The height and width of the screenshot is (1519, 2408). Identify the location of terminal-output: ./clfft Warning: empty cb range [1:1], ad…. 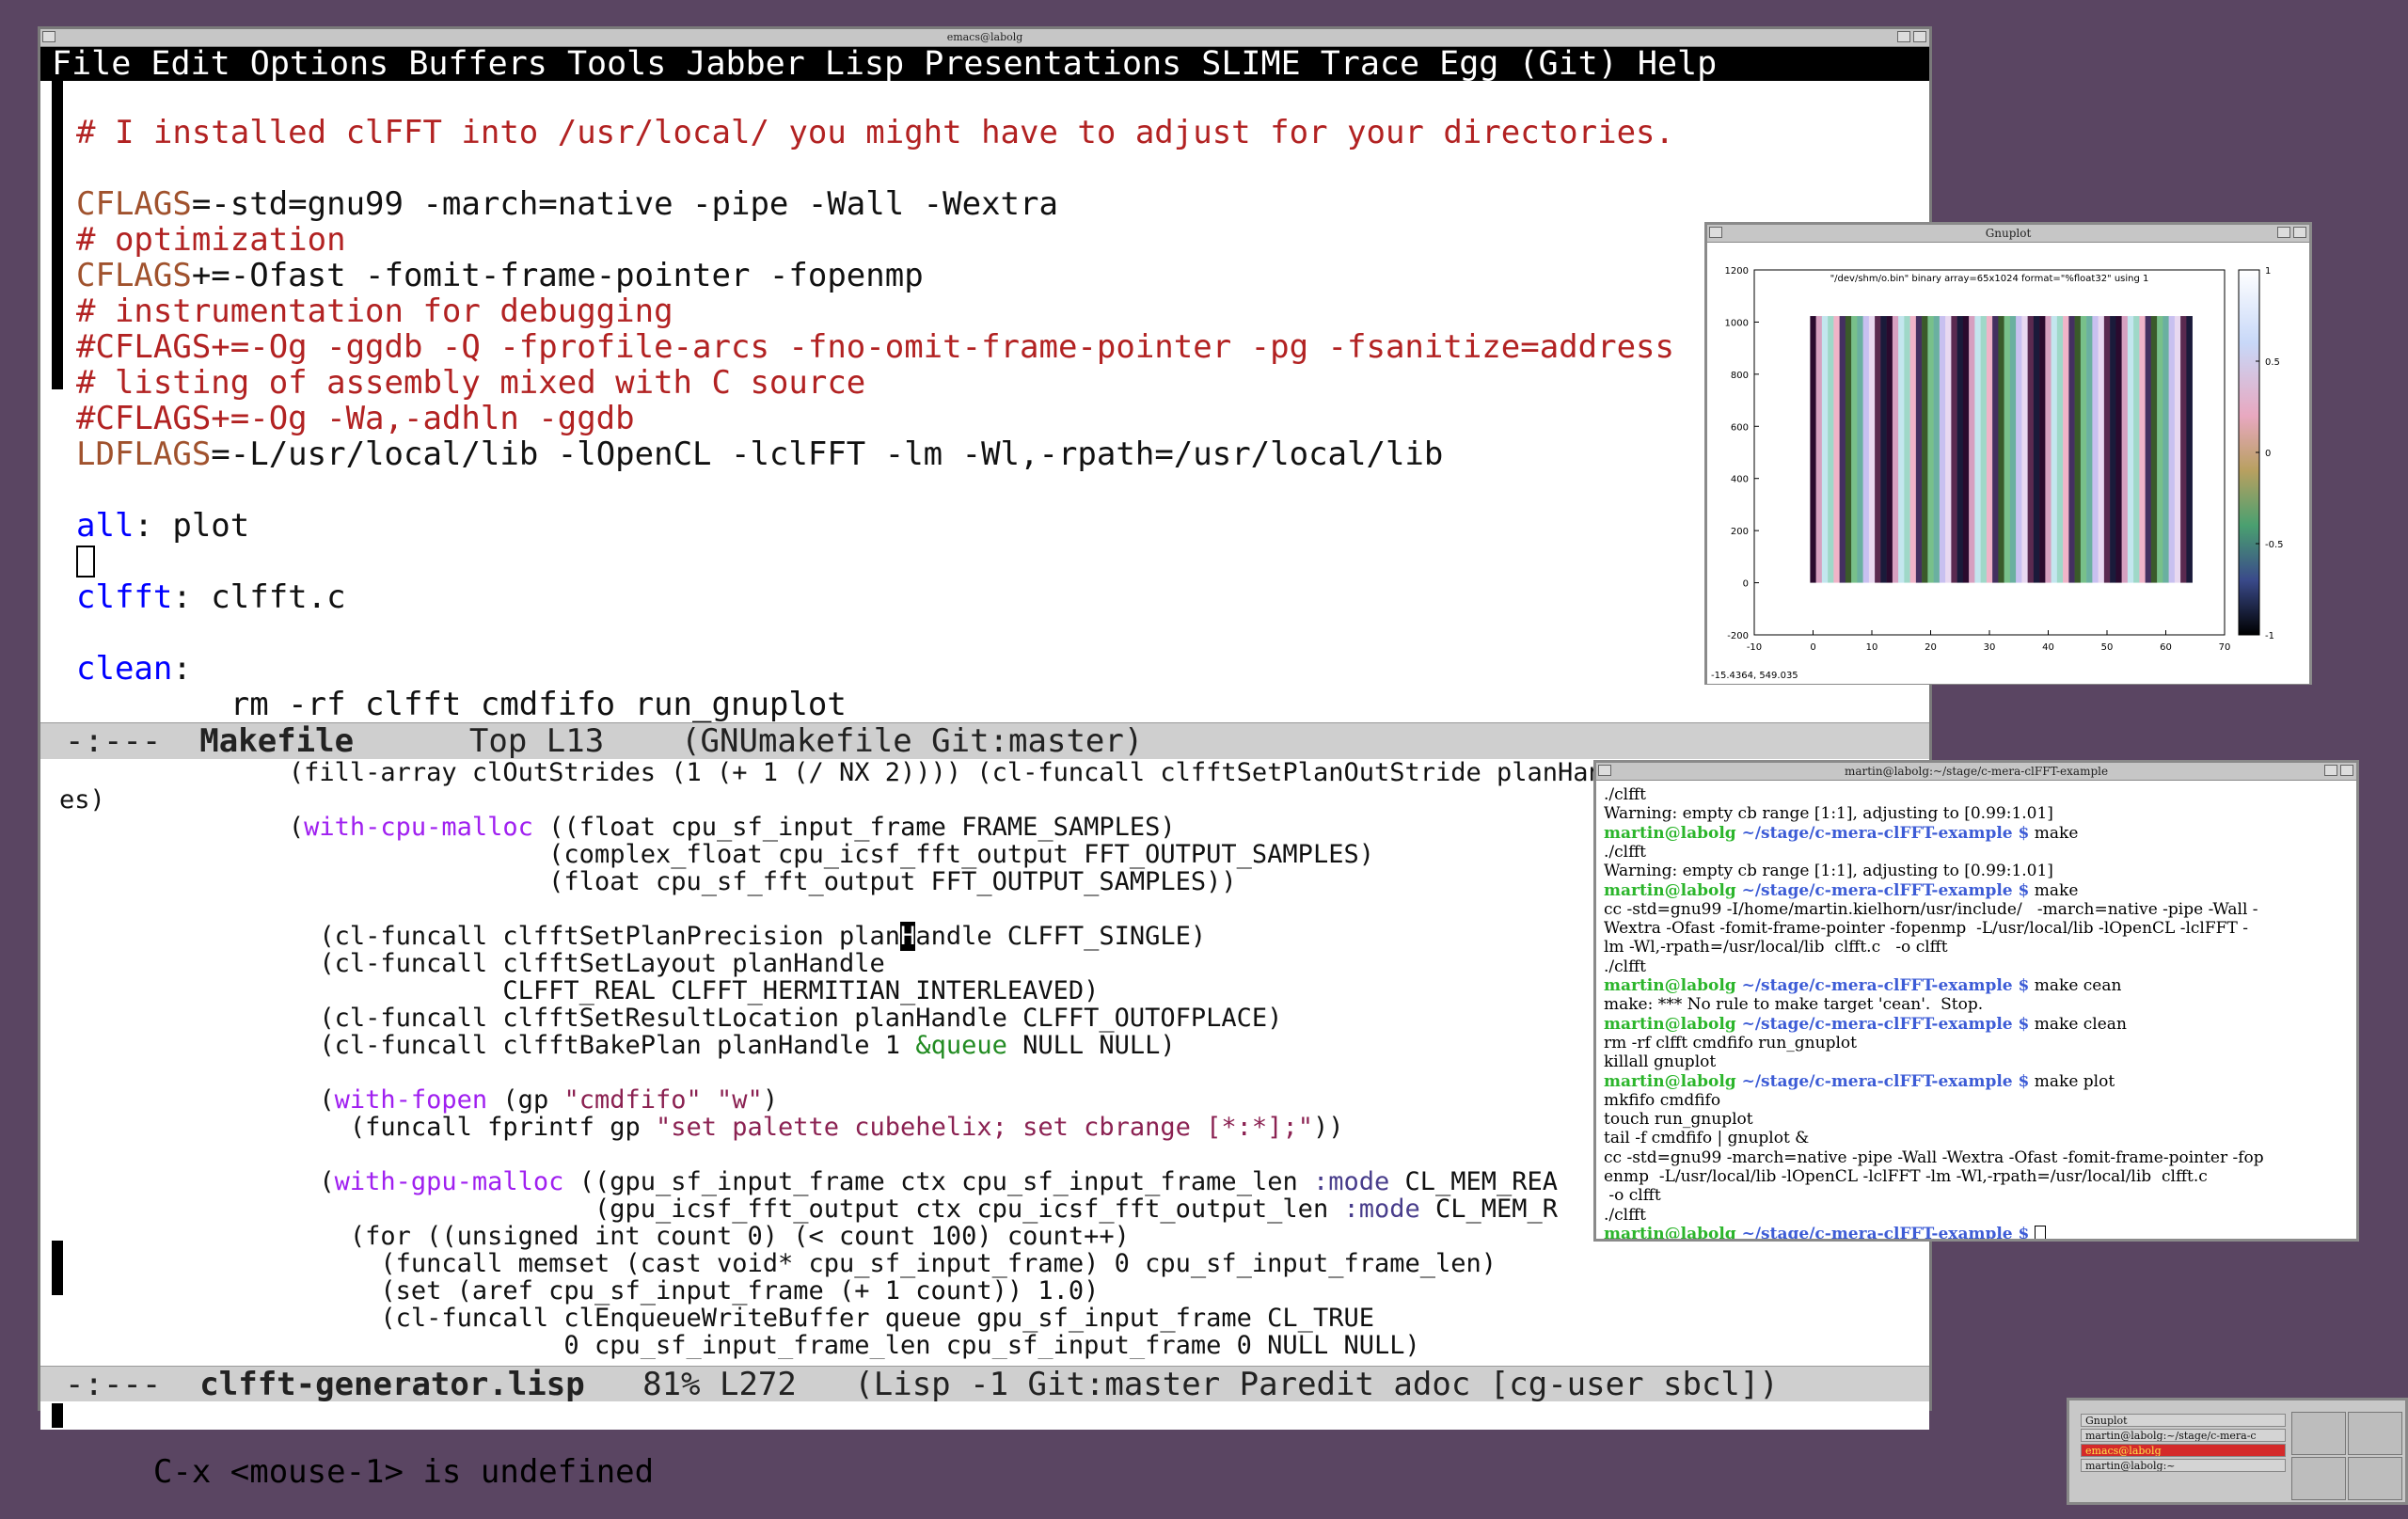
(1976, 1012).